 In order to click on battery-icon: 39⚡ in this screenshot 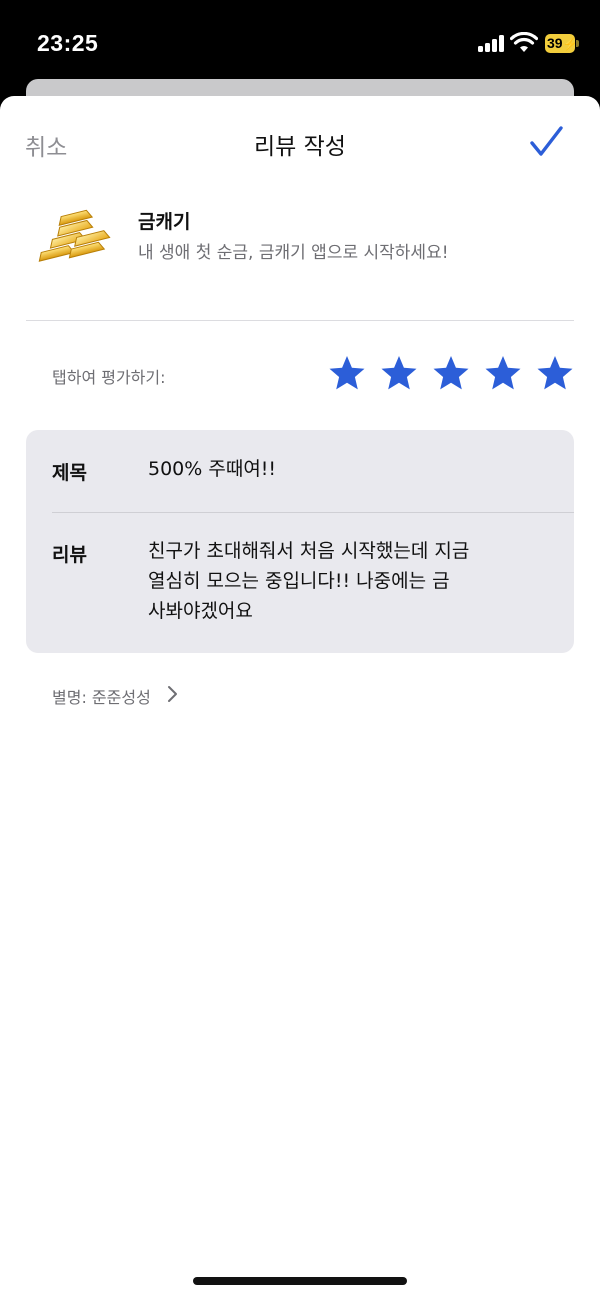, I will do `click(561, 43)`.